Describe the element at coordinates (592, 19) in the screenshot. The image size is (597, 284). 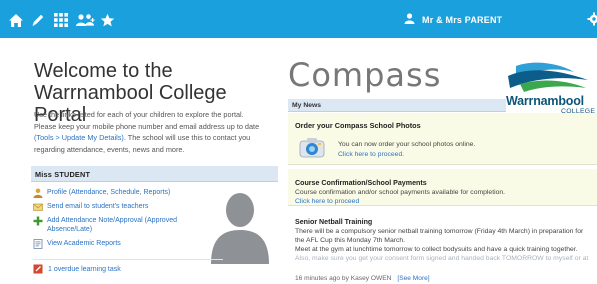
I see `gear-icon` at that location.